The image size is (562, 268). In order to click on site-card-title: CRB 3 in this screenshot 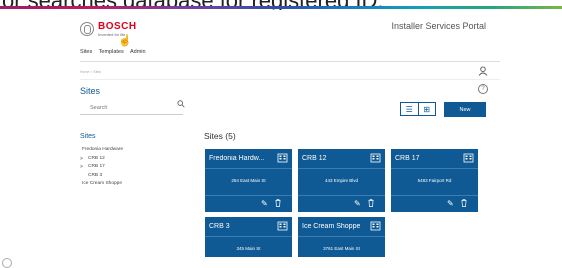, I will do `click(219, 226)`.